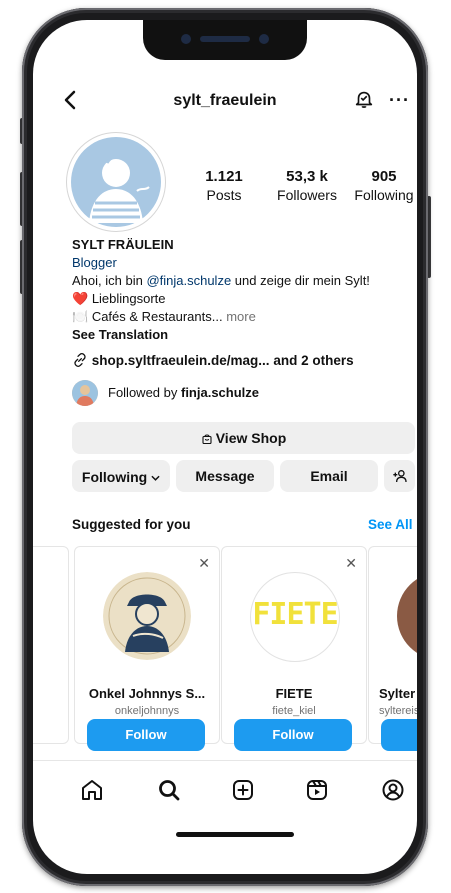 This screenshot has height=893, width=451. I want to click on suggested-card: ✕ FIETE FIETE fiete_kiel Follow, so click(294, 648).